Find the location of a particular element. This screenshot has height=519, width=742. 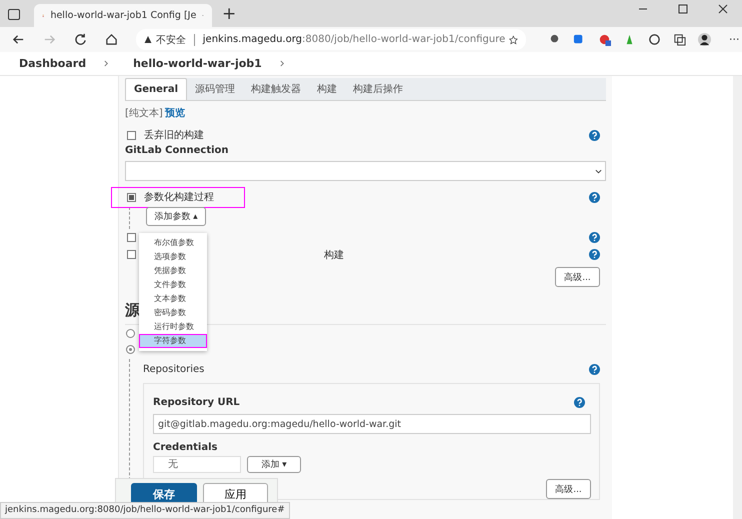

field-label: Credentials is located at coordinates (185, 447).